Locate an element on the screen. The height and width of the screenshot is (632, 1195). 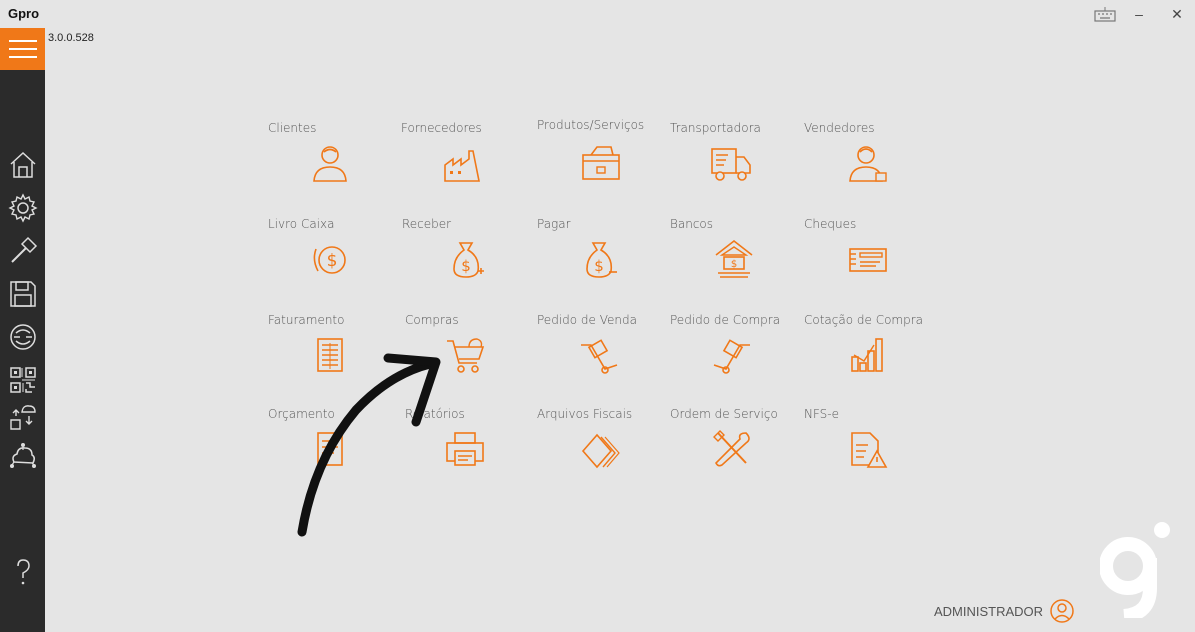
gear-icon is located at coordinates (23, 208).